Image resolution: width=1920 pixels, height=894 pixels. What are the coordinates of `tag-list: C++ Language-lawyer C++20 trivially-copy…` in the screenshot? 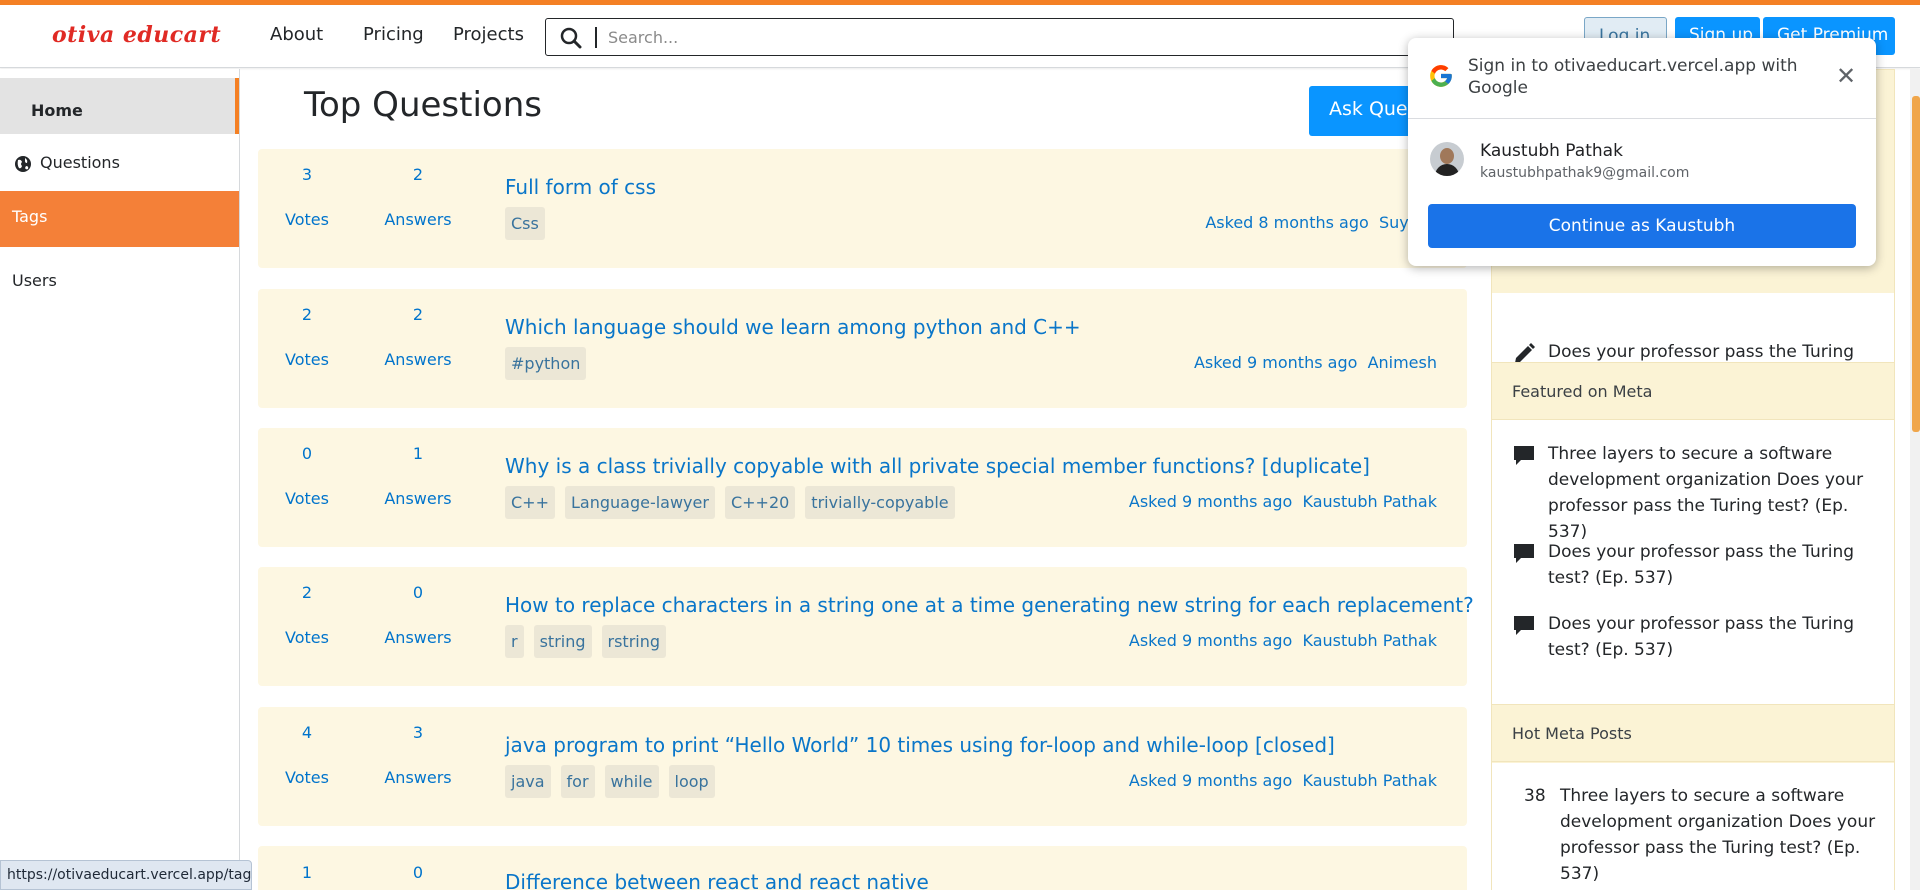 It's located at (730, 502).